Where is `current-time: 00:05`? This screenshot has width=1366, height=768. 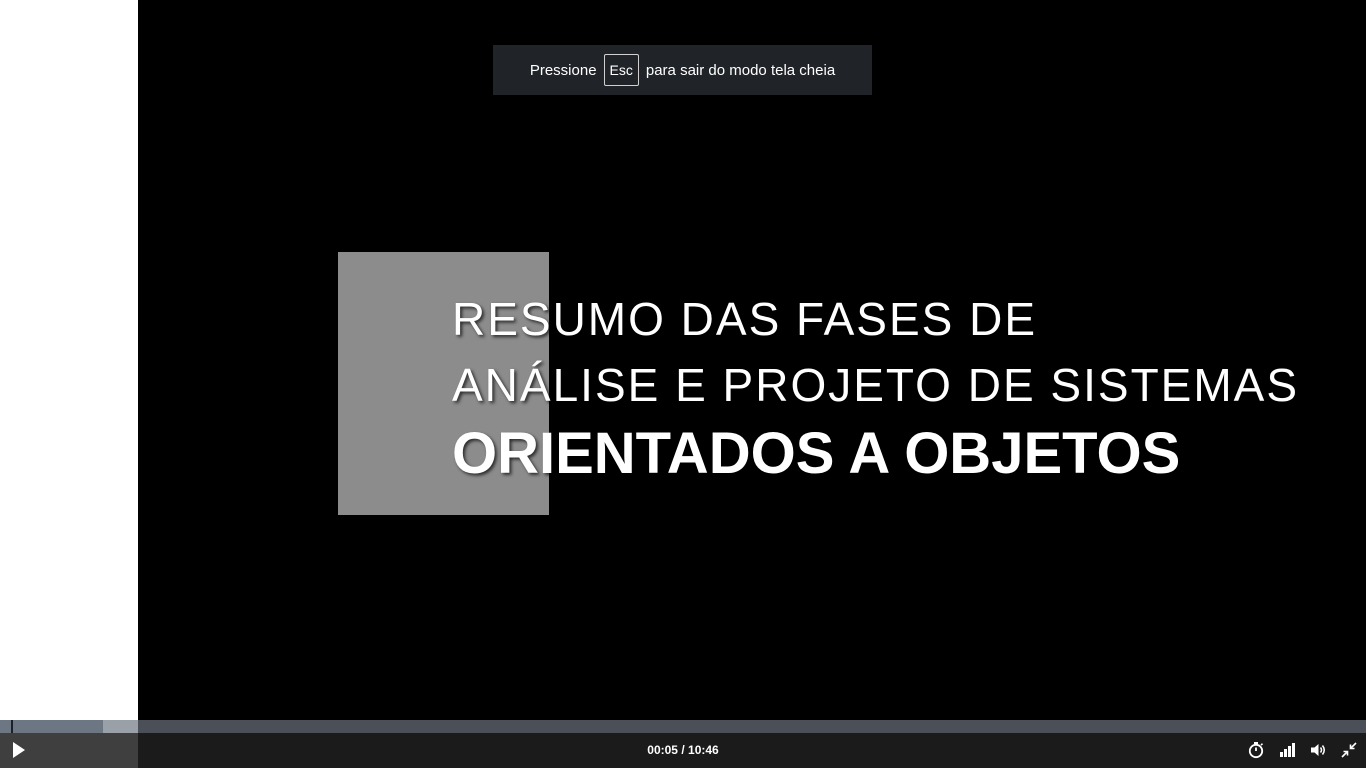
current-time: 00:05 is located at coordinates (662, 750).